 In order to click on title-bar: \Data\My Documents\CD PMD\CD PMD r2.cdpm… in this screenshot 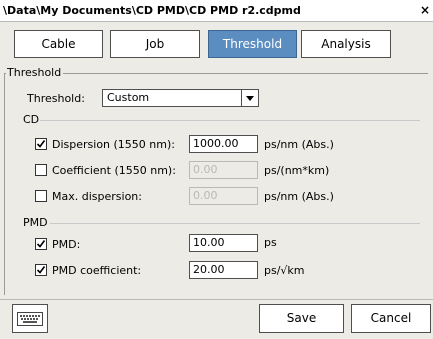, I will do `click(216, 11)`.